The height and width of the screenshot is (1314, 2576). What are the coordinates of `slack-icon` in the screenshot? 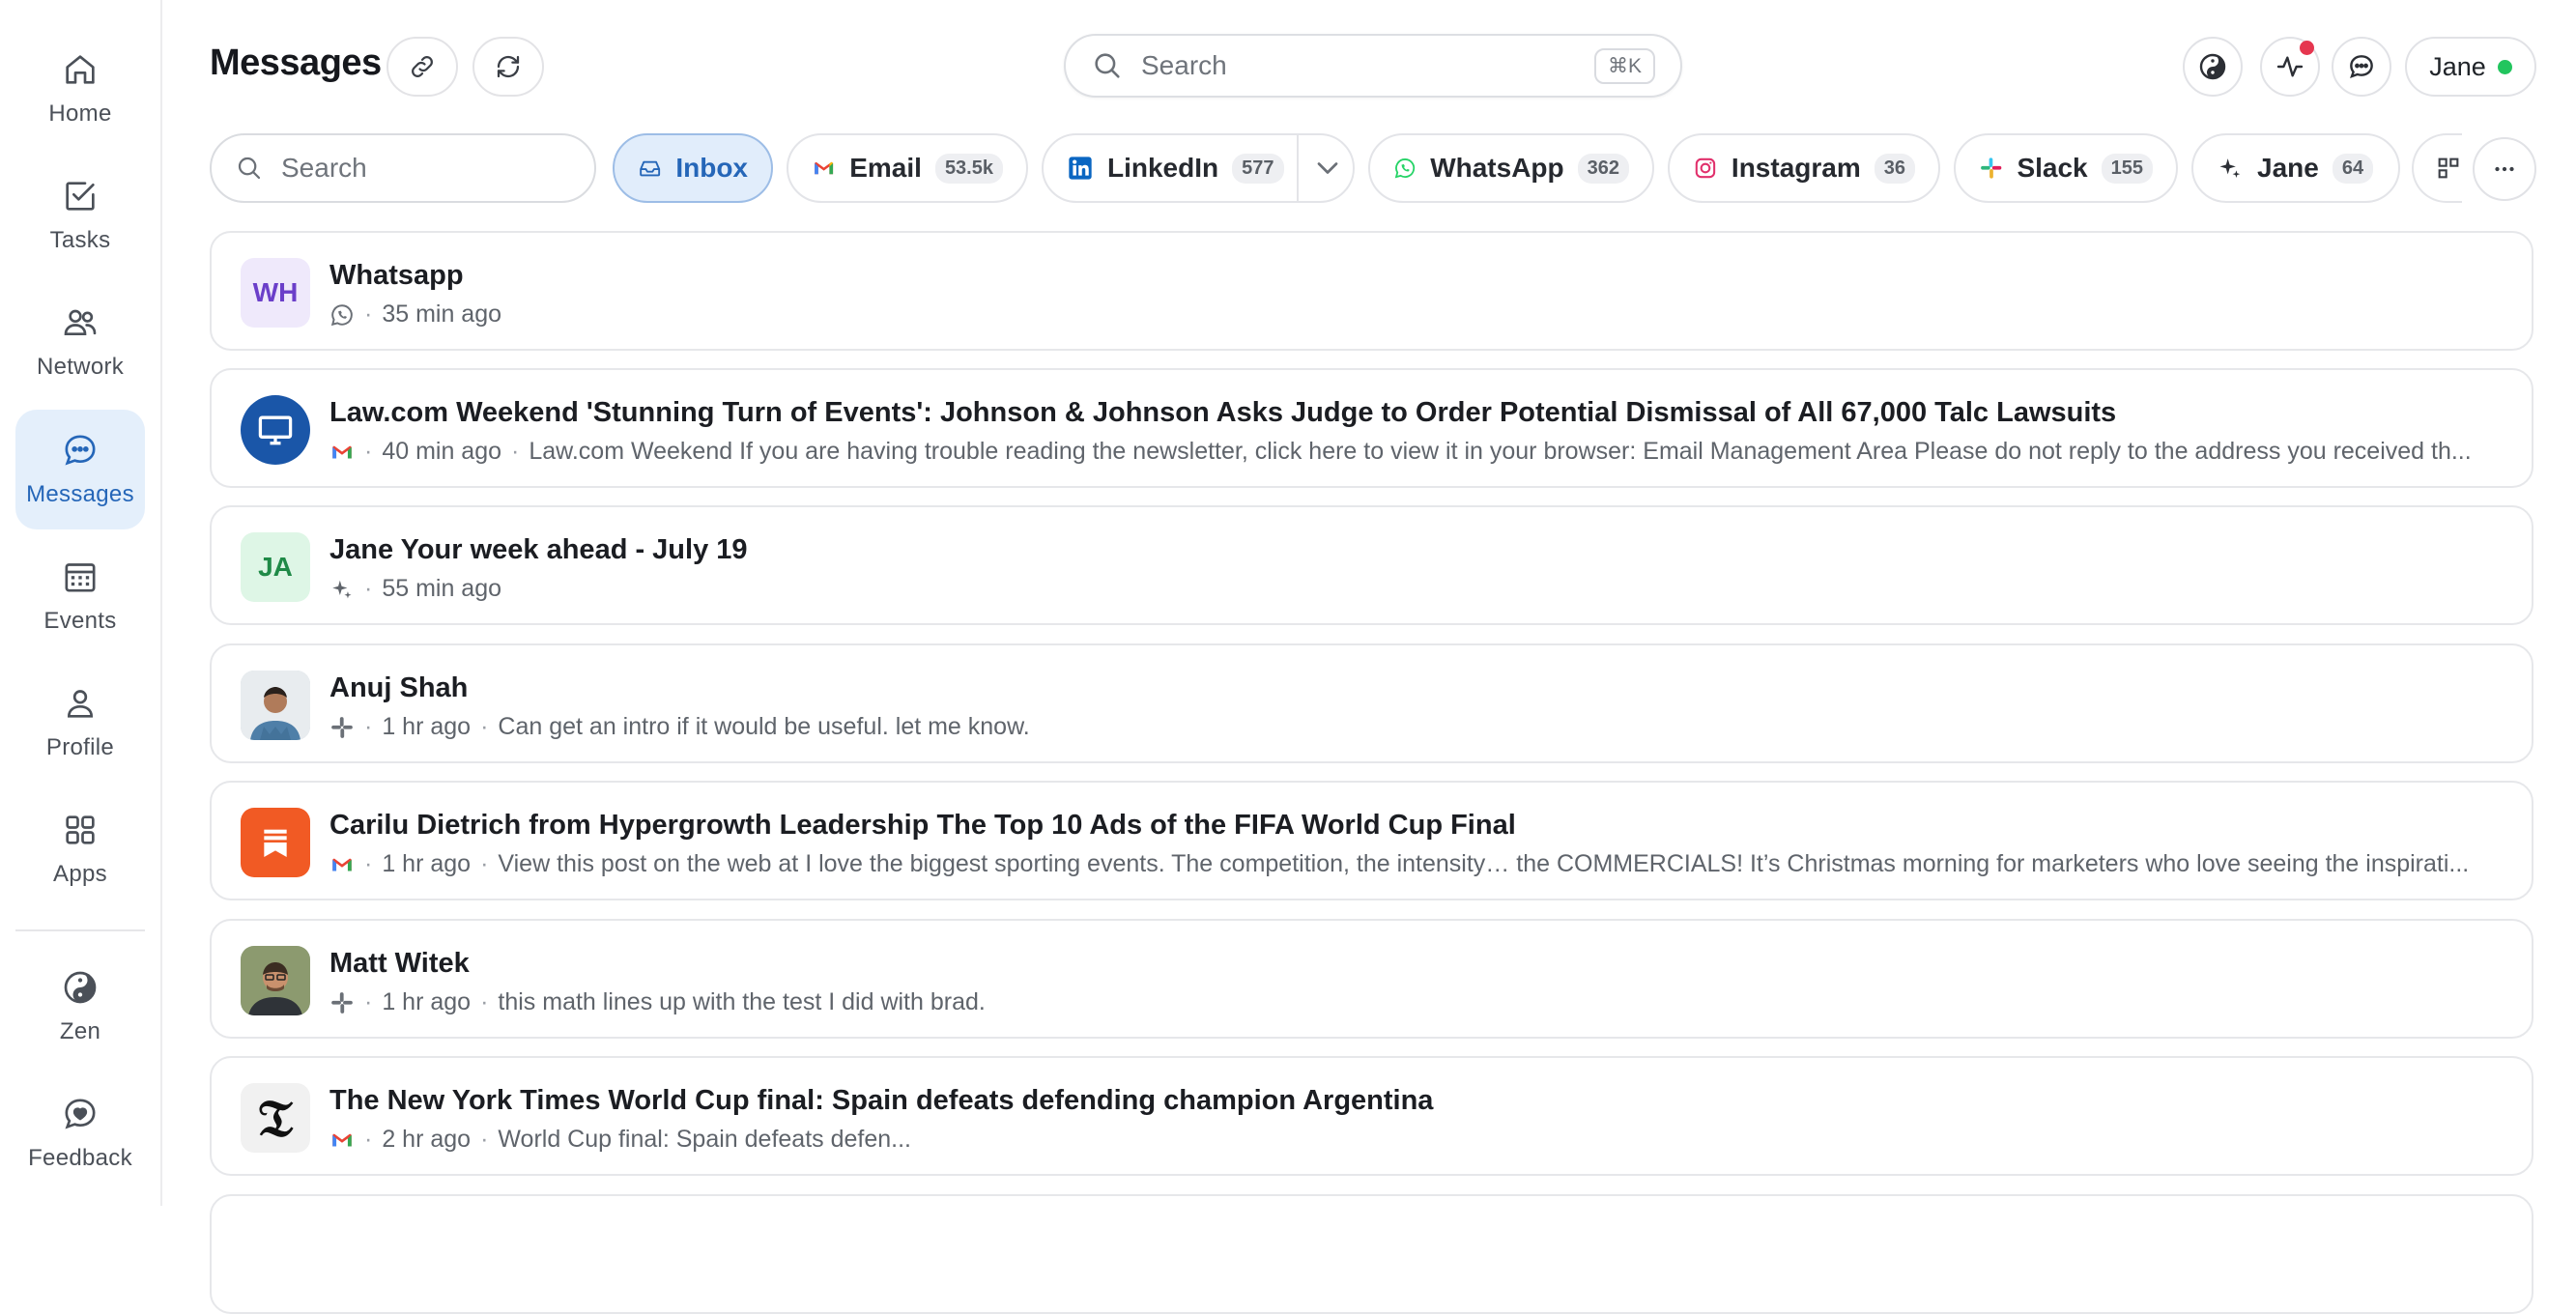 It's located at (342, 1002).